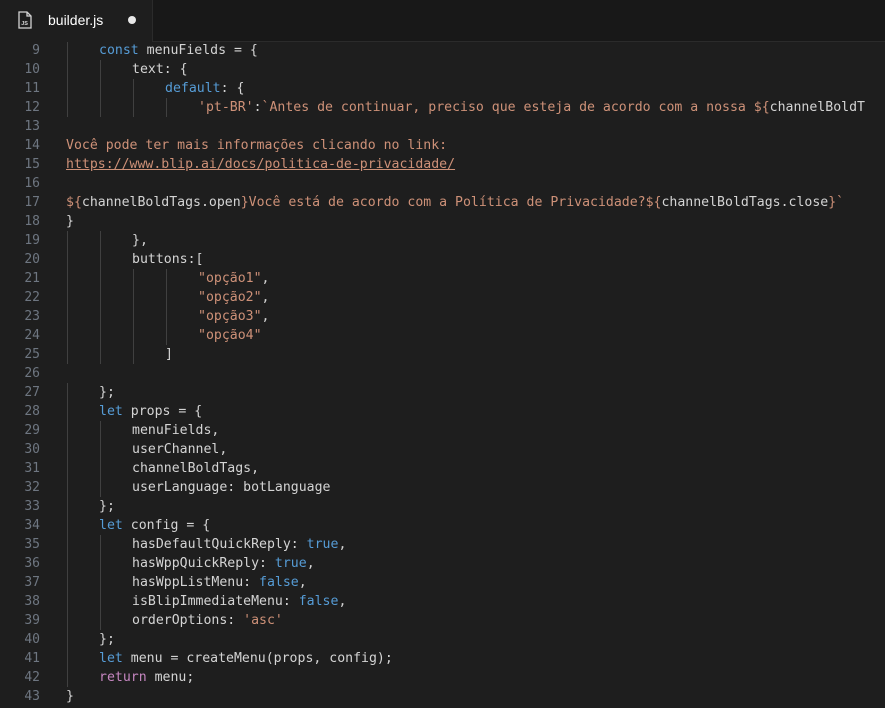 This screenshot has height=708, width=885. What do you see at coordinates (32, 677) in the screenshot?
I see `line-number: 42` at bounding box center [32, 677].